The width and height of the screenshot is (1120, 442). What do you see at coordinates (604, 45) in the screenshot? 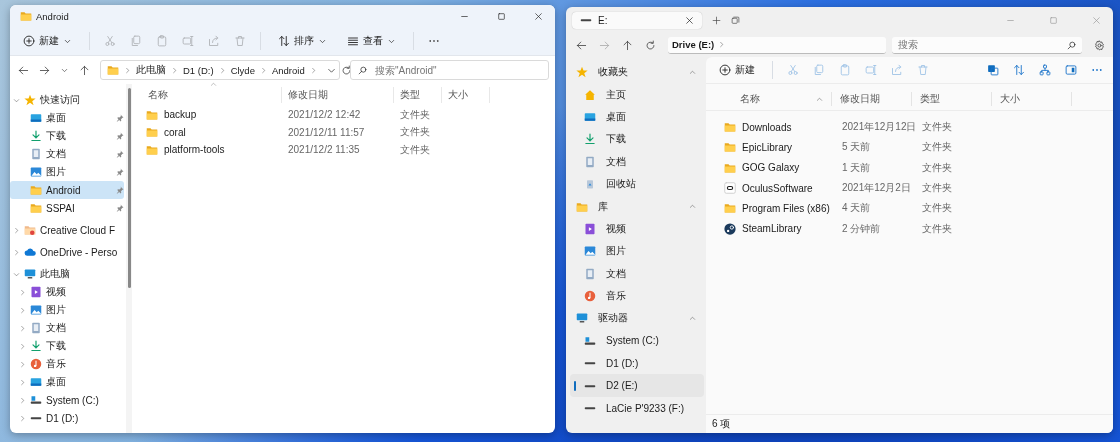
I see `forward-arrow-icon` at bounding box center [604, 45].